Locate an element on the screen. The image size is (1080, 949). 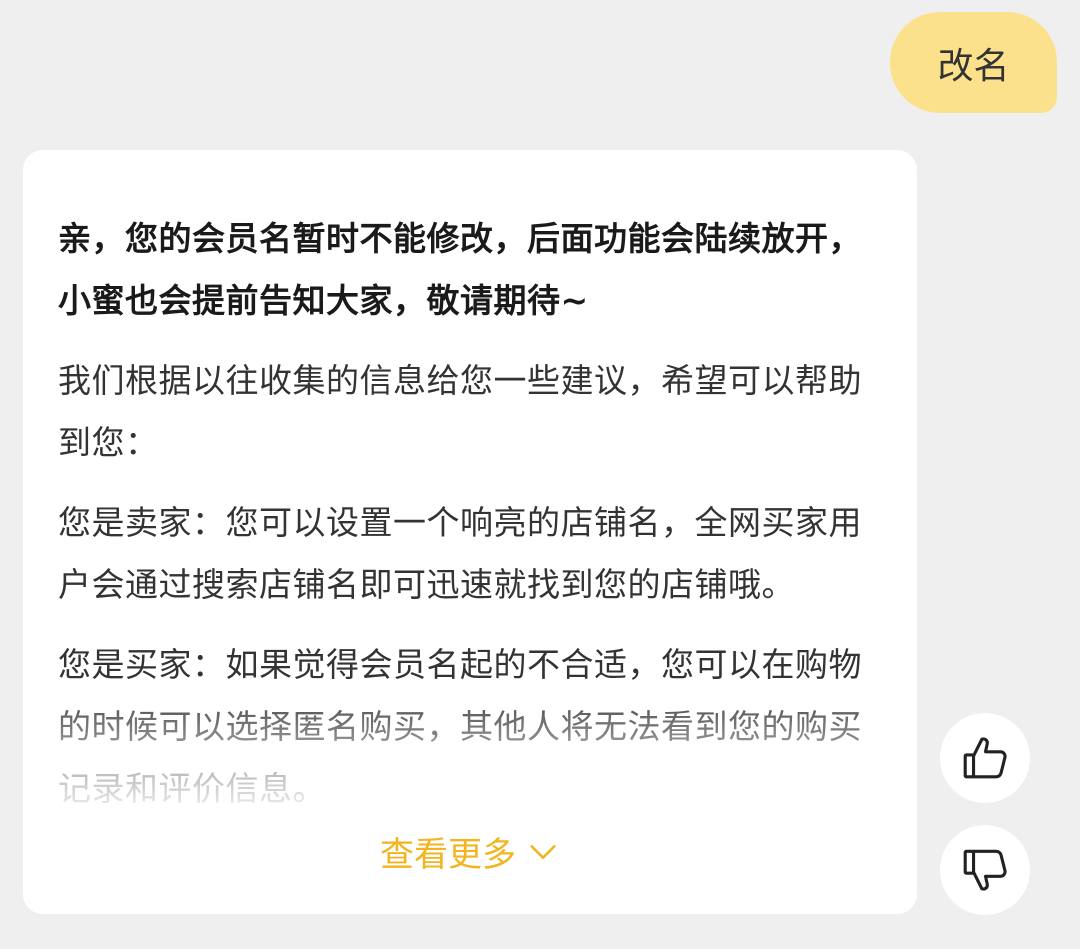
user-message-bubble: 改名 is located at coordinates (973, 62).